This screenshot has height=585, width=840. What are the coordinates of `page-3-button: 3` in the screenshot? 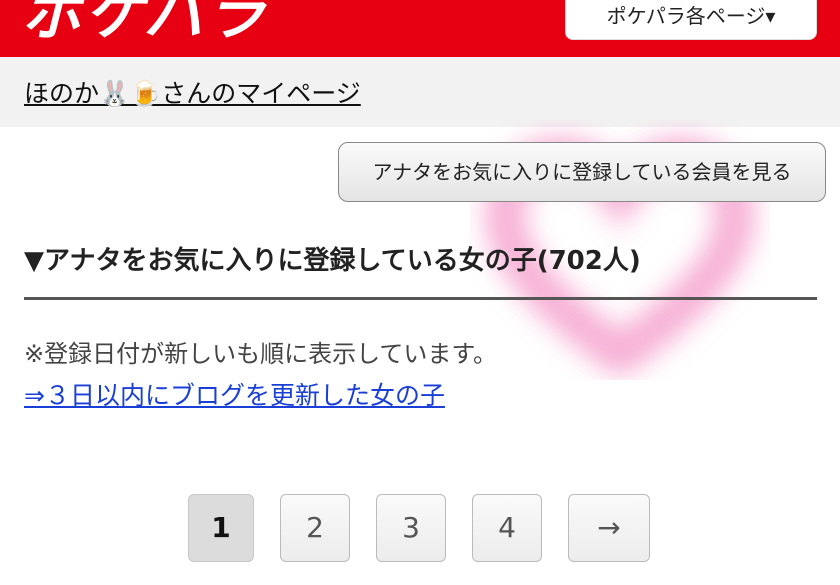 It's located at (411, 528).